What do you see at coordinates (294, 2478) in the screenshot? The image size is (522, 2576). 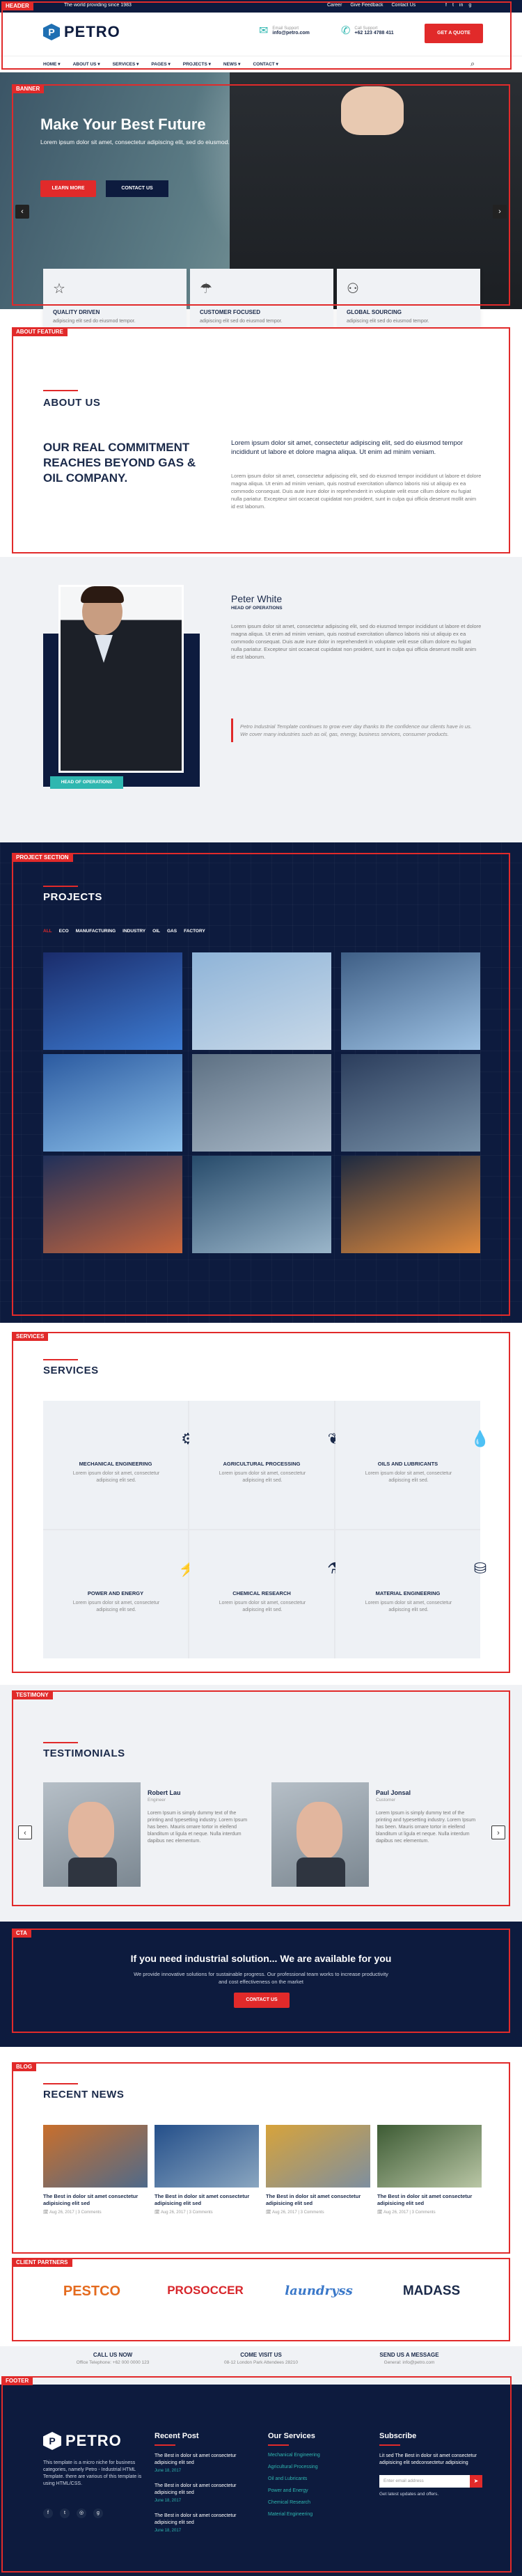 I see `footer-service-link: Oil and Lubricants` at bounding box center [294, 2478].